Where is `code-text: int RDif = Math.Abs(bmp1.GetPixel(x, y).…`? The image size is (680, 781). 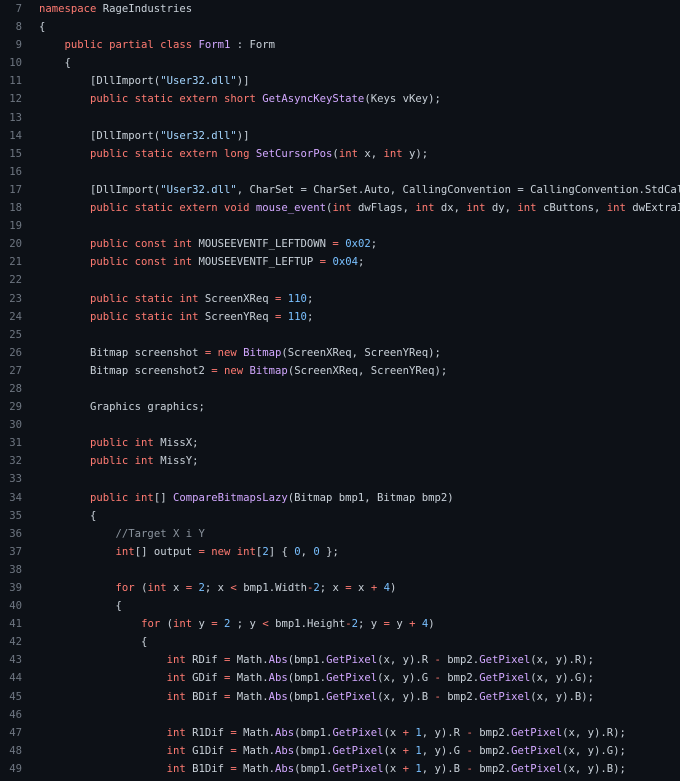 code-text: int RDif = Math.Abs(bmp1.GetPixel(x, y).… is located at coordinates (316, 660).